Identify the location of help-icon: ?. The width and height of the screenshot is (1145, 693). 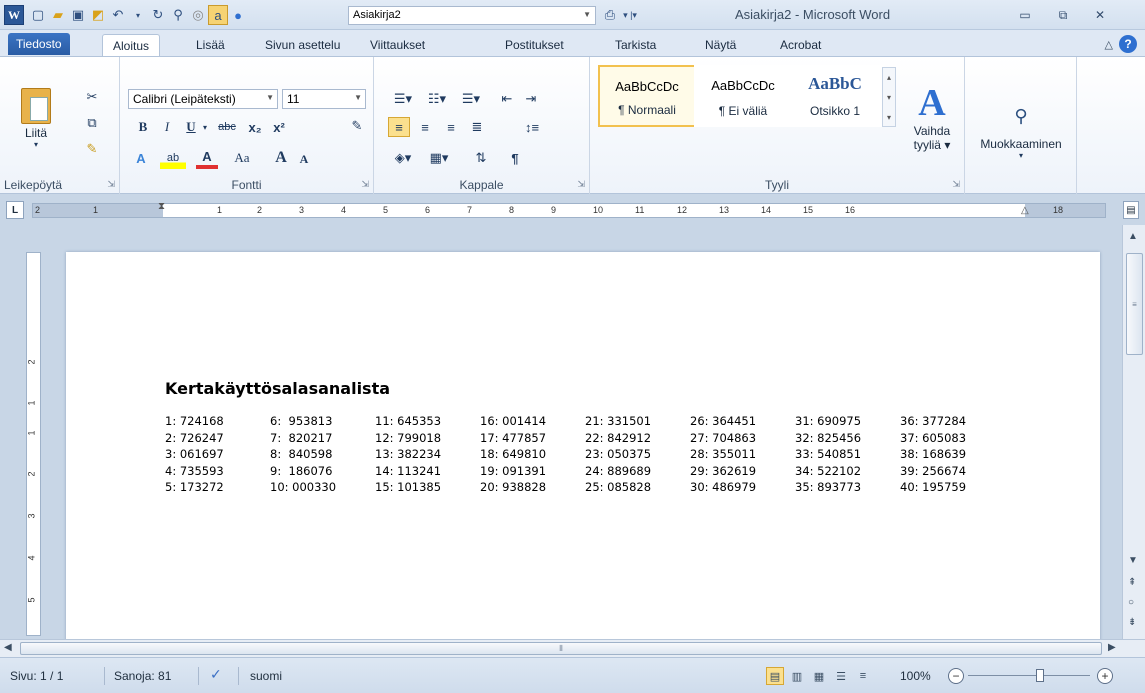
(1128, 44).